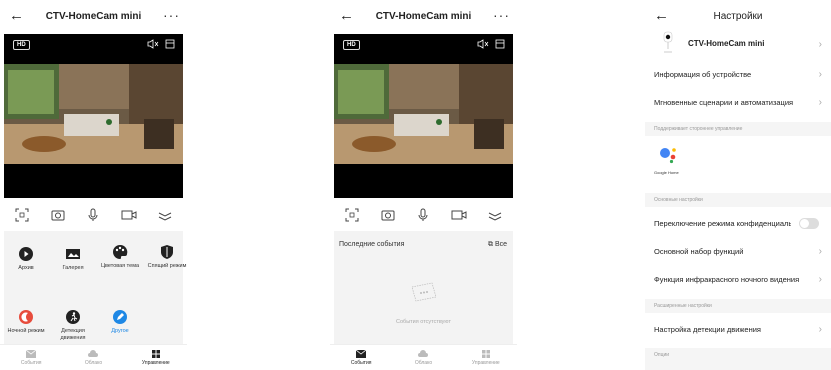  Describe the element at coordinates (423, 322) in the screenshot. I see `empty-events-text: События отсутствуют` at that location.